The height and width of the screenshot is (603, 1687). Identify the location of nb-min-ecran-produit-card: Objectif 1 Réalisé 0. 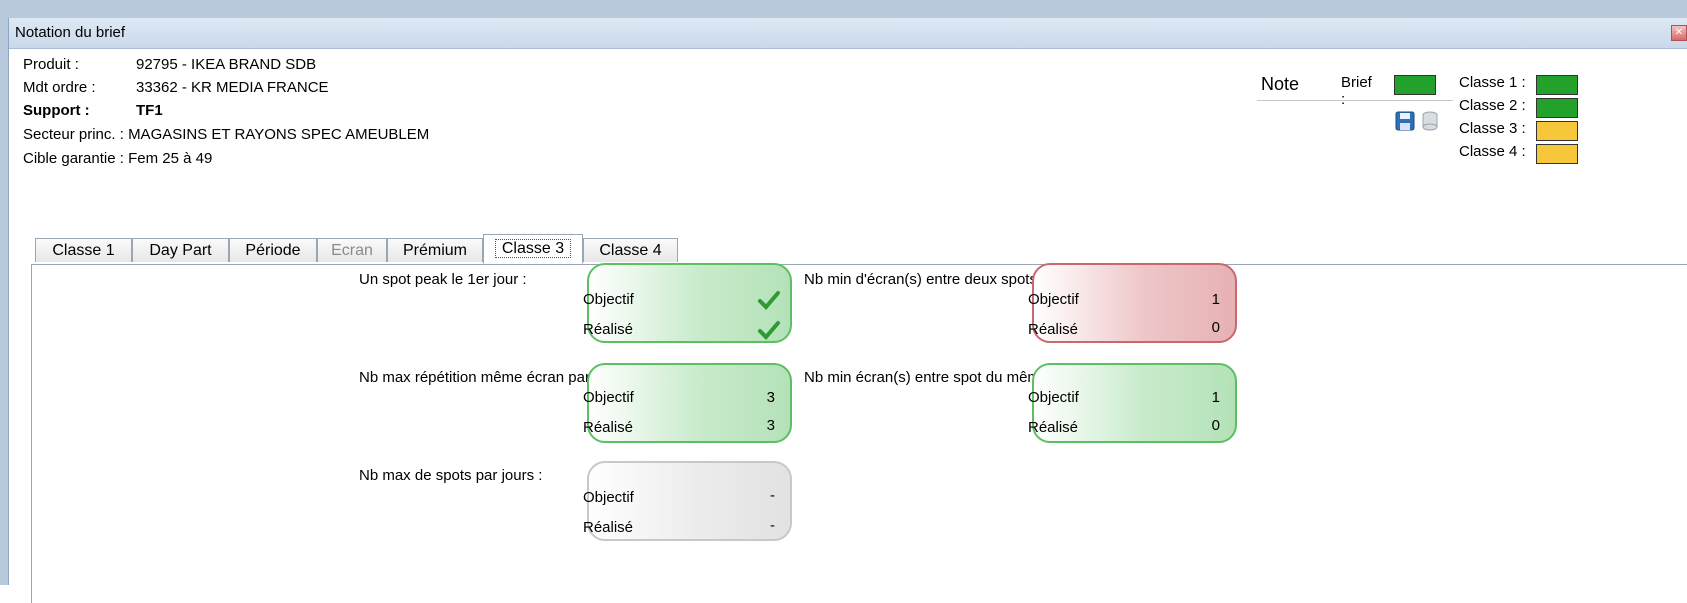
(1132, 403).